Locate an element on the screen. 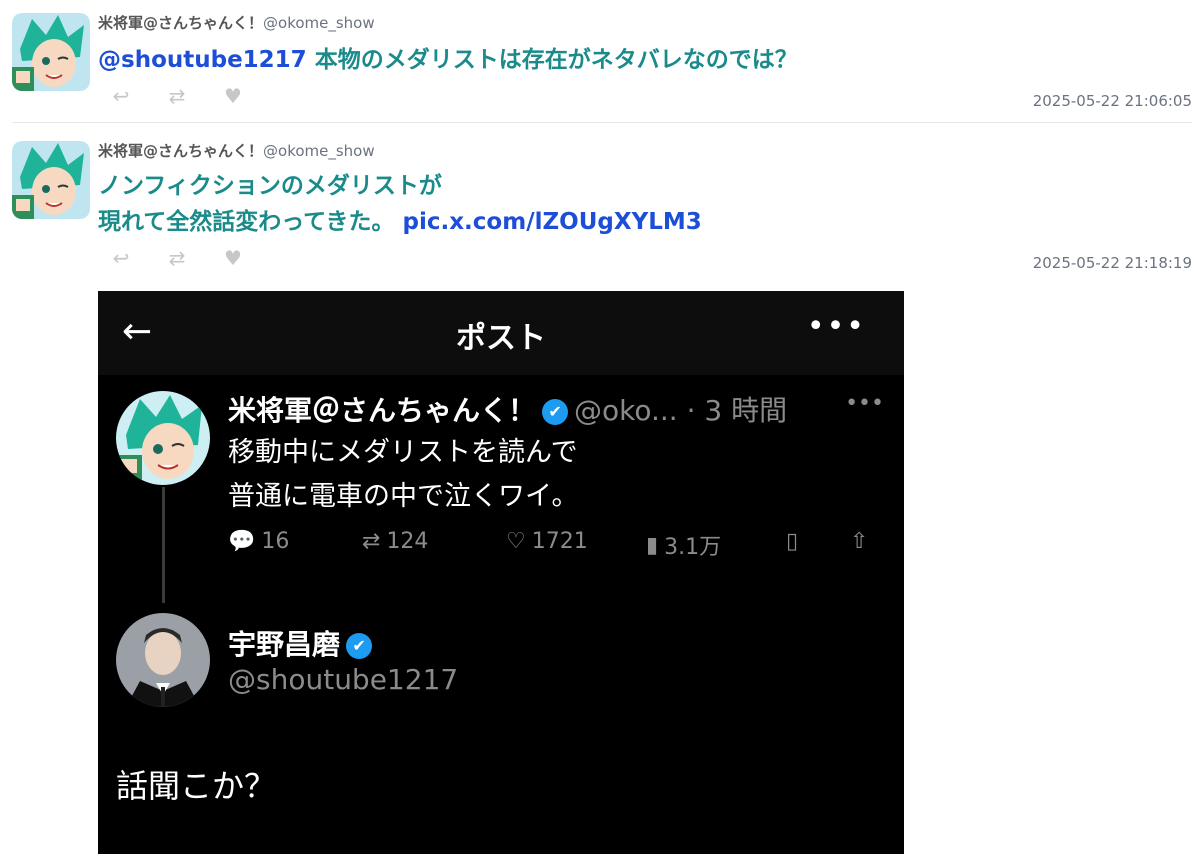 Image resolution: width=1200 pixels, height=868 pixels. like-metric: ♡ 1721 is located at coordinates (547, 541).